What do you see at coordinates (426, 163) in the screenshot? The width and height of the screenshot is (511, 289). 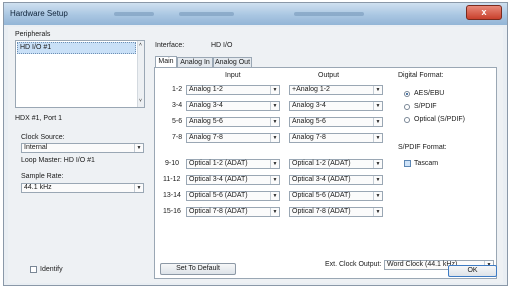 I see `tascam-label: Tascam` at bounding box center [426, 163].